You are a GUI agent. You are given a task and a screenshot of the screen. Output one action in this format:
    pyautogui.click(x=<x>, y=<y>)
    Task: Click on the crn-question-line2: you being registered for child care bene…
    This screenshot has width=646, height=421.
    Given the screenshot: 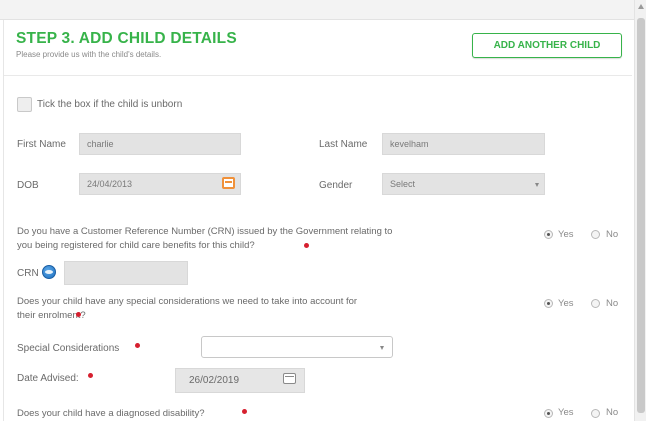 What is the action you would take?
    pyautogui.click(x=136, y=245)
    